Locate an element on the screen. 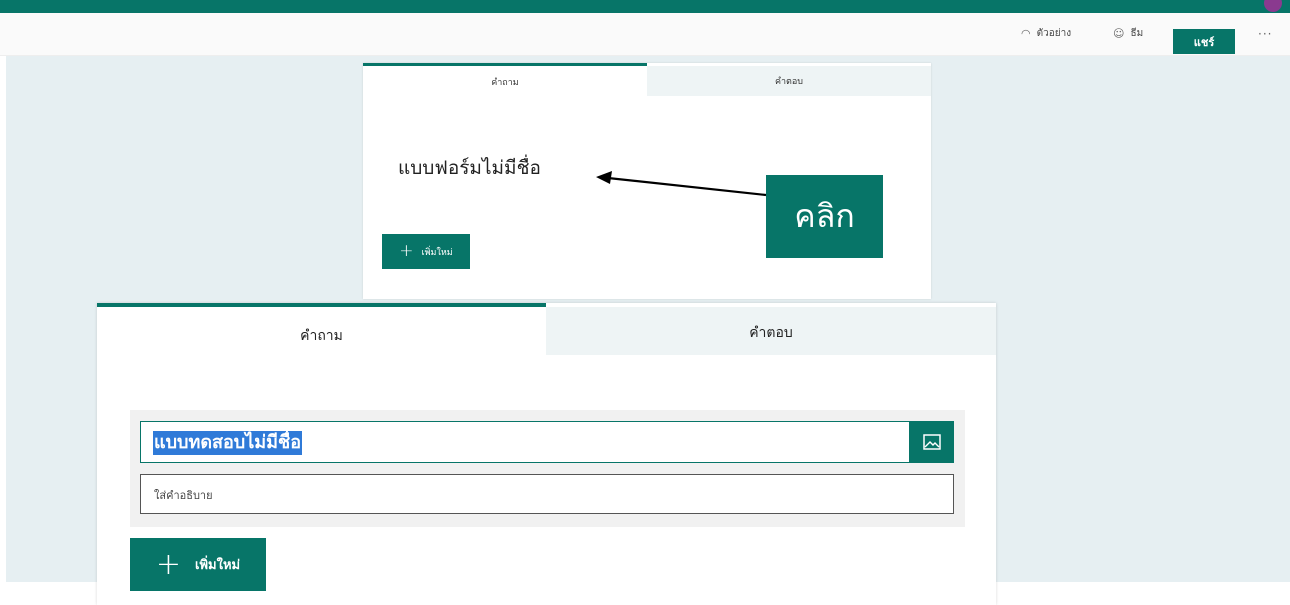 This screenshot has height=605, width=1290. image-icon is located at coordinates (932, 442).